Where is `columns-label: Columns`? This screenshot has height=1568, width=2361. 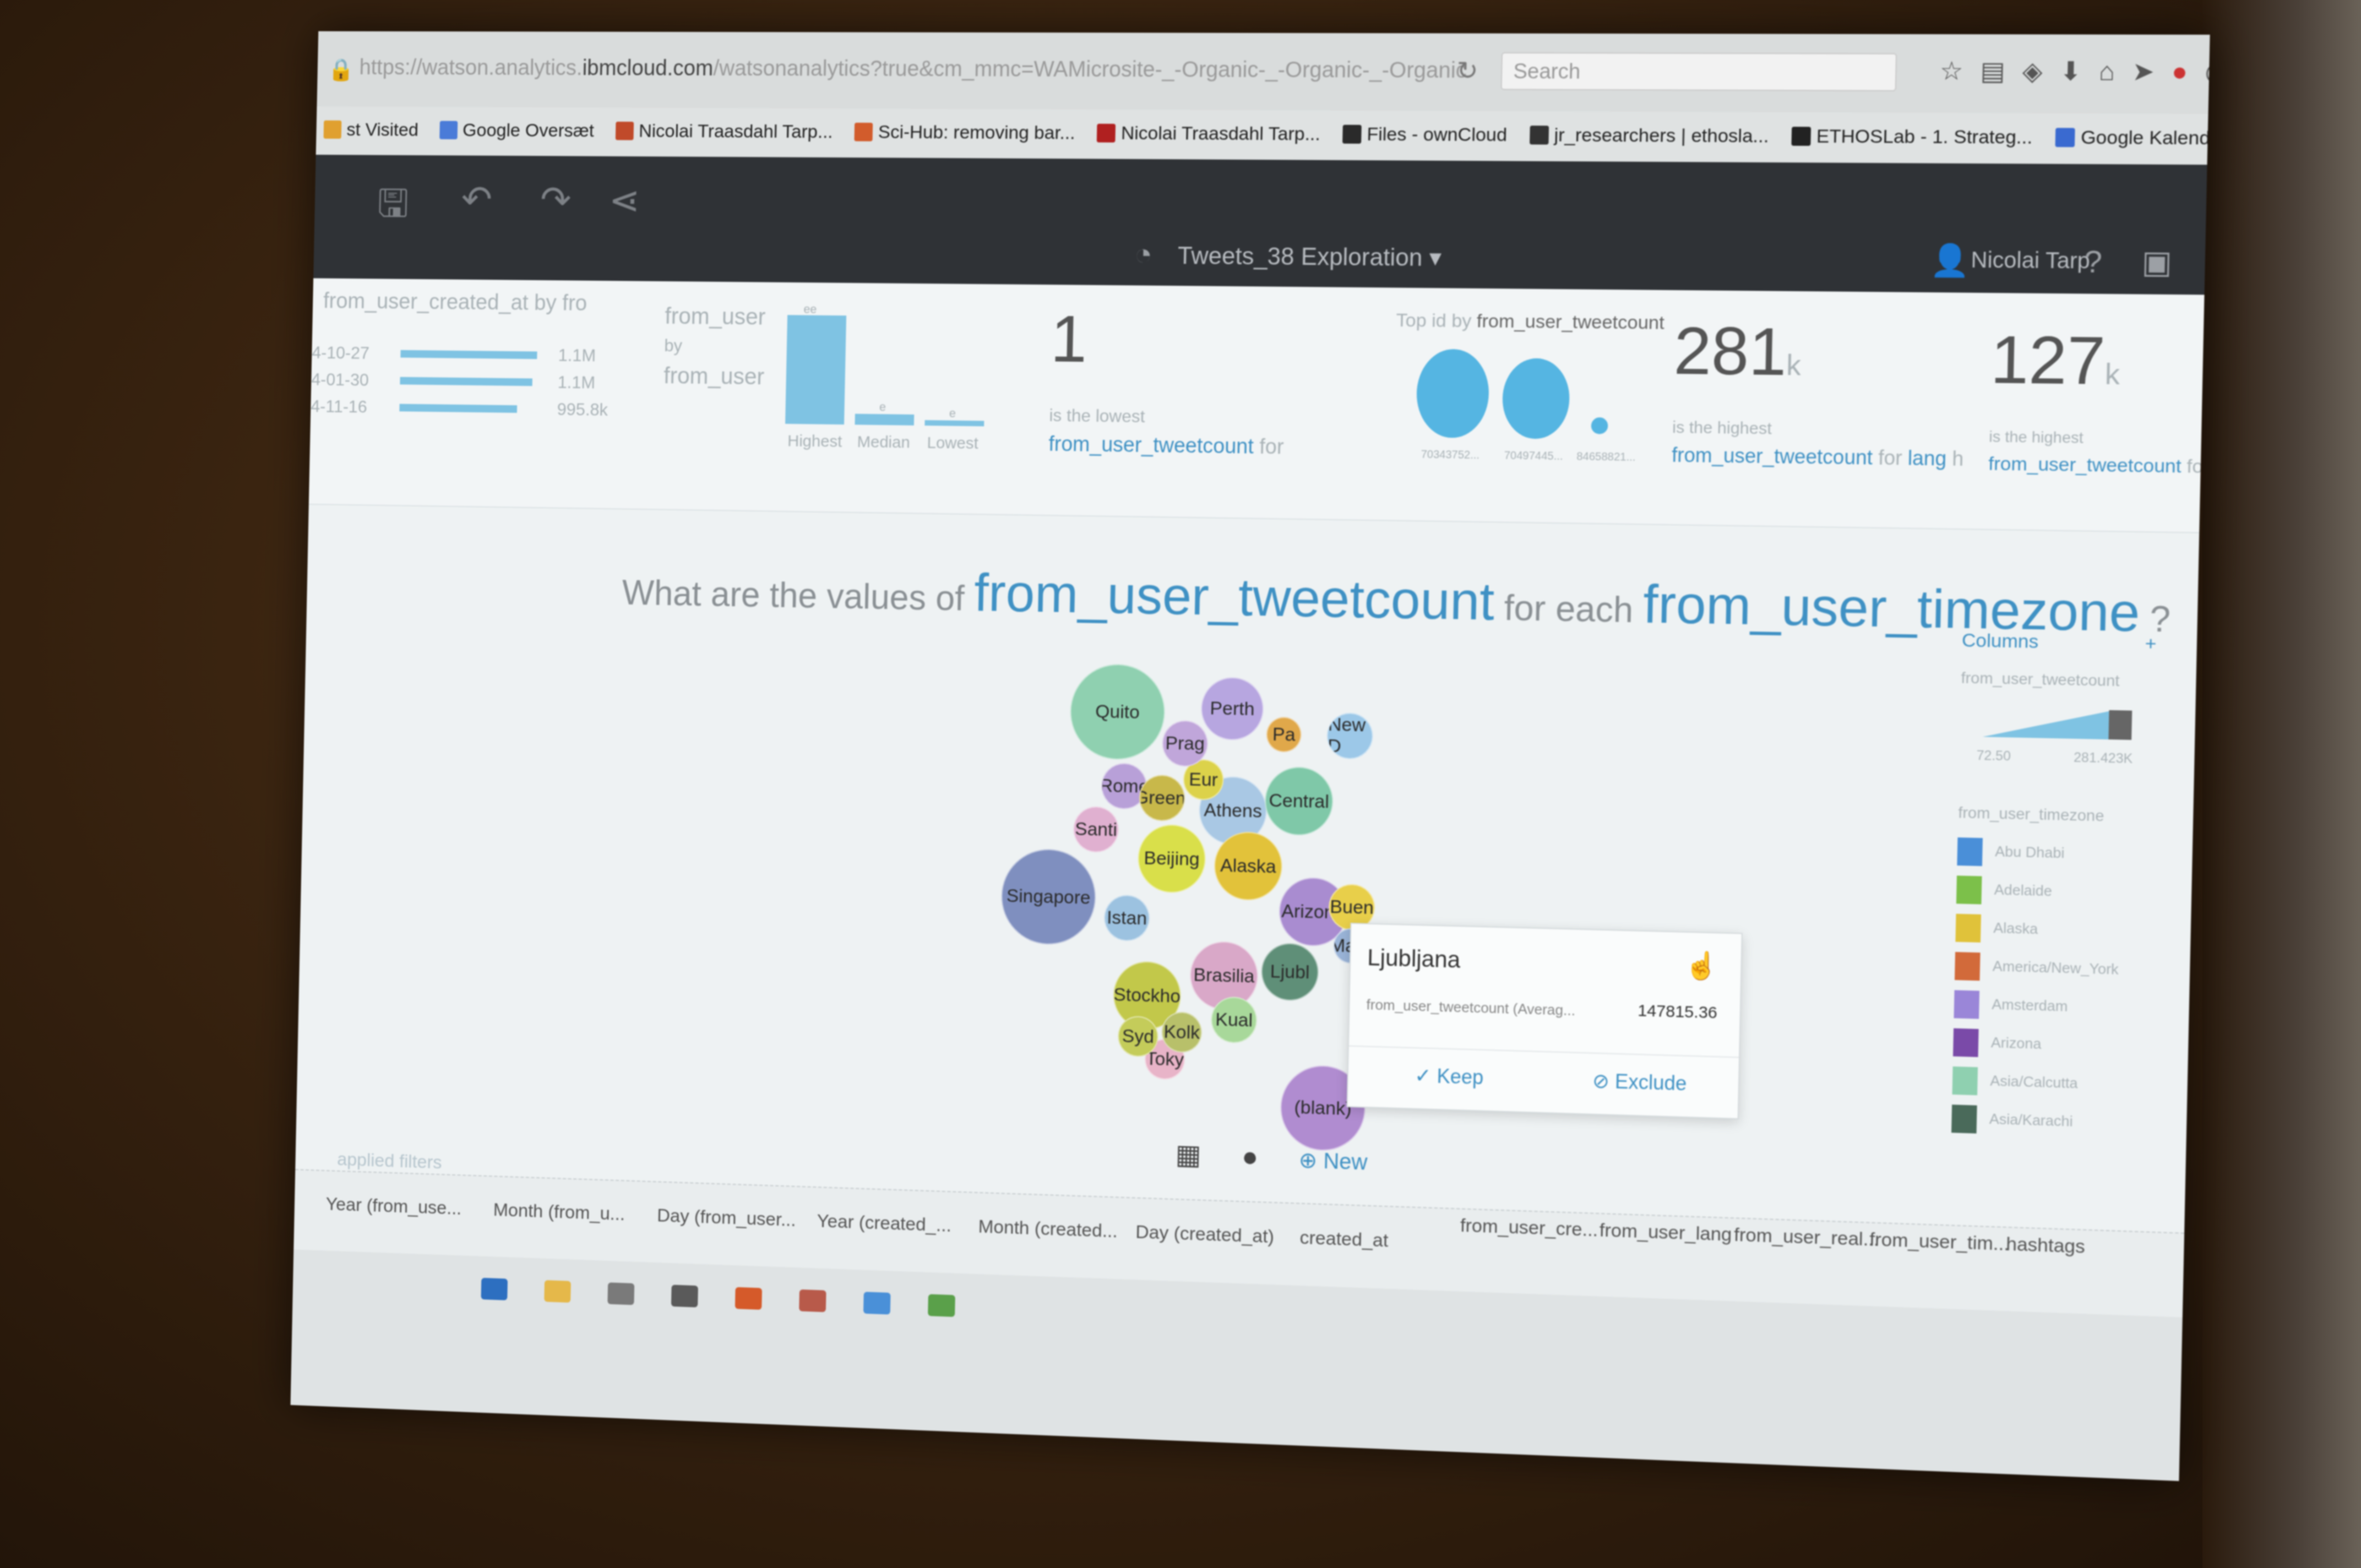 columns-label: Columns is located at coordinates (2000, 641).